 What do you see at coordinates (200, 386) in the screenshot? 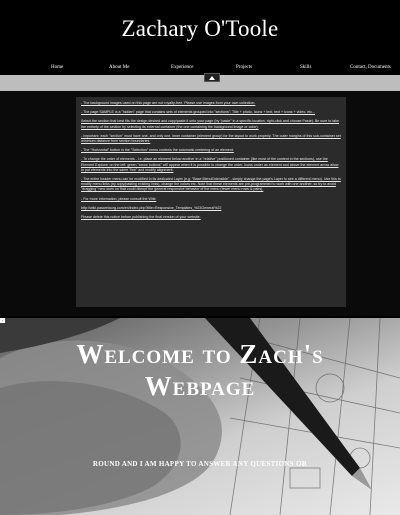
I see `welcome-line: Webpage` at bounding box center [200, 386].